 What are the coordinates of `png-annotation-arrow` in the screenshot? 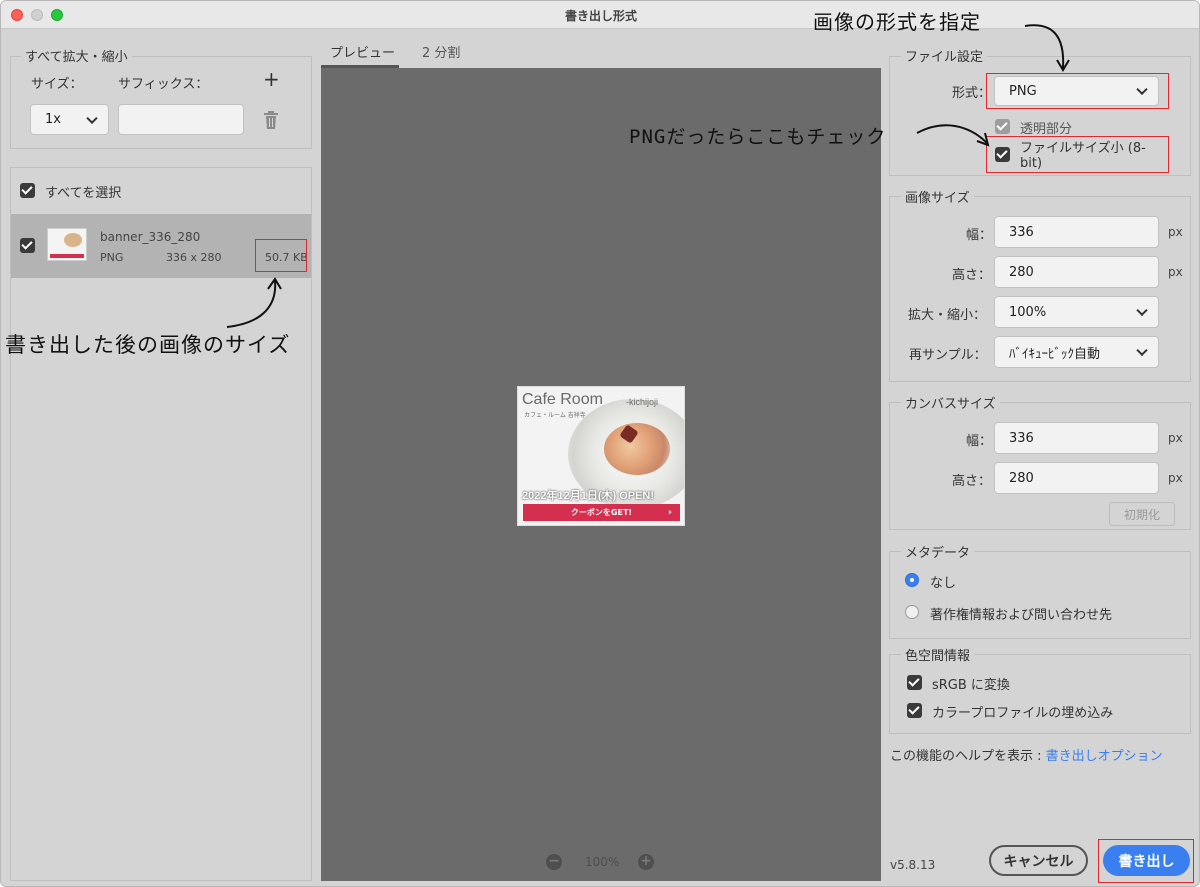 It's located at (953, 135).